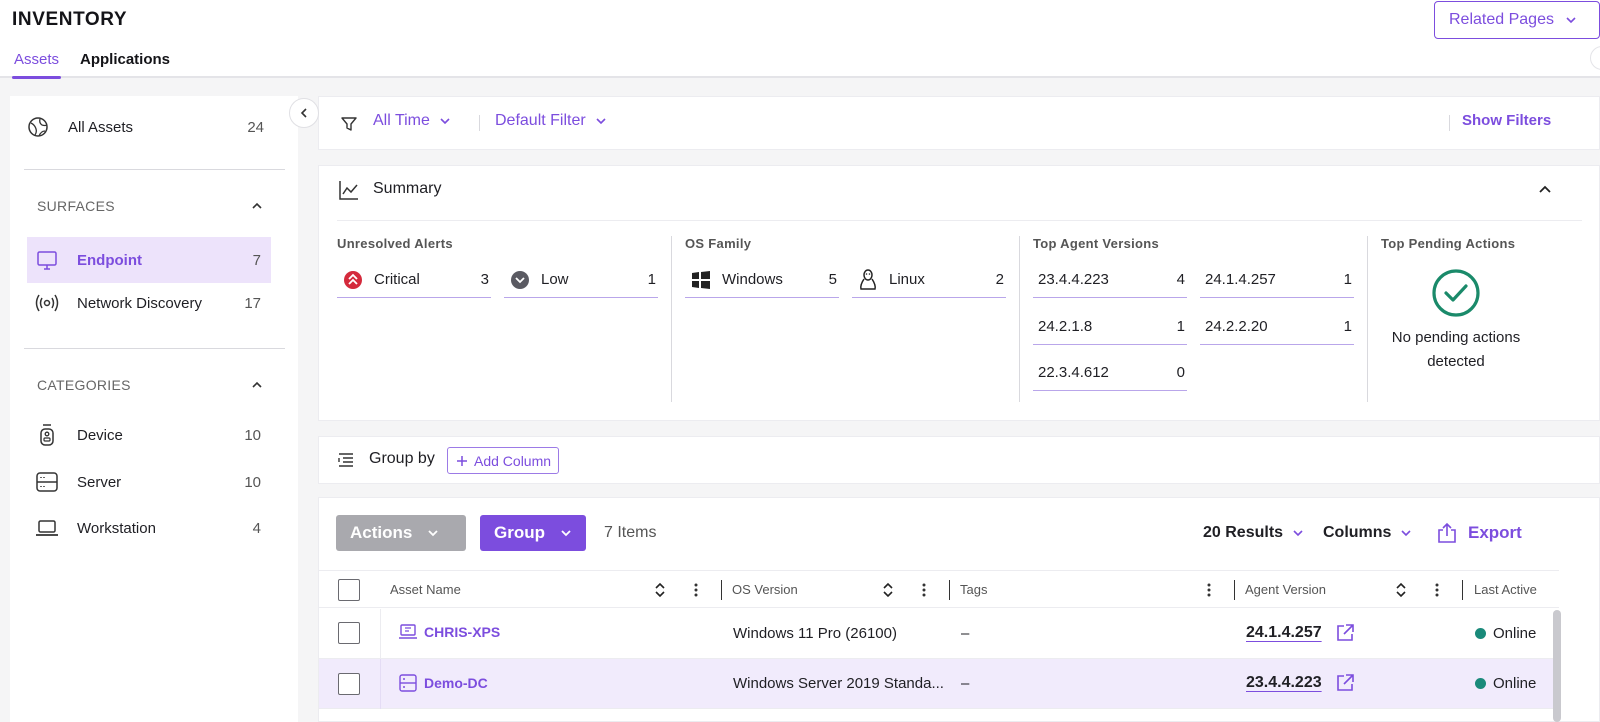 The height and width of the screenshot is (722, 1600). What do you see at coordinates (868, 279) in the screenshot?
I see `linux-icon` at bounding box center [868, 279].